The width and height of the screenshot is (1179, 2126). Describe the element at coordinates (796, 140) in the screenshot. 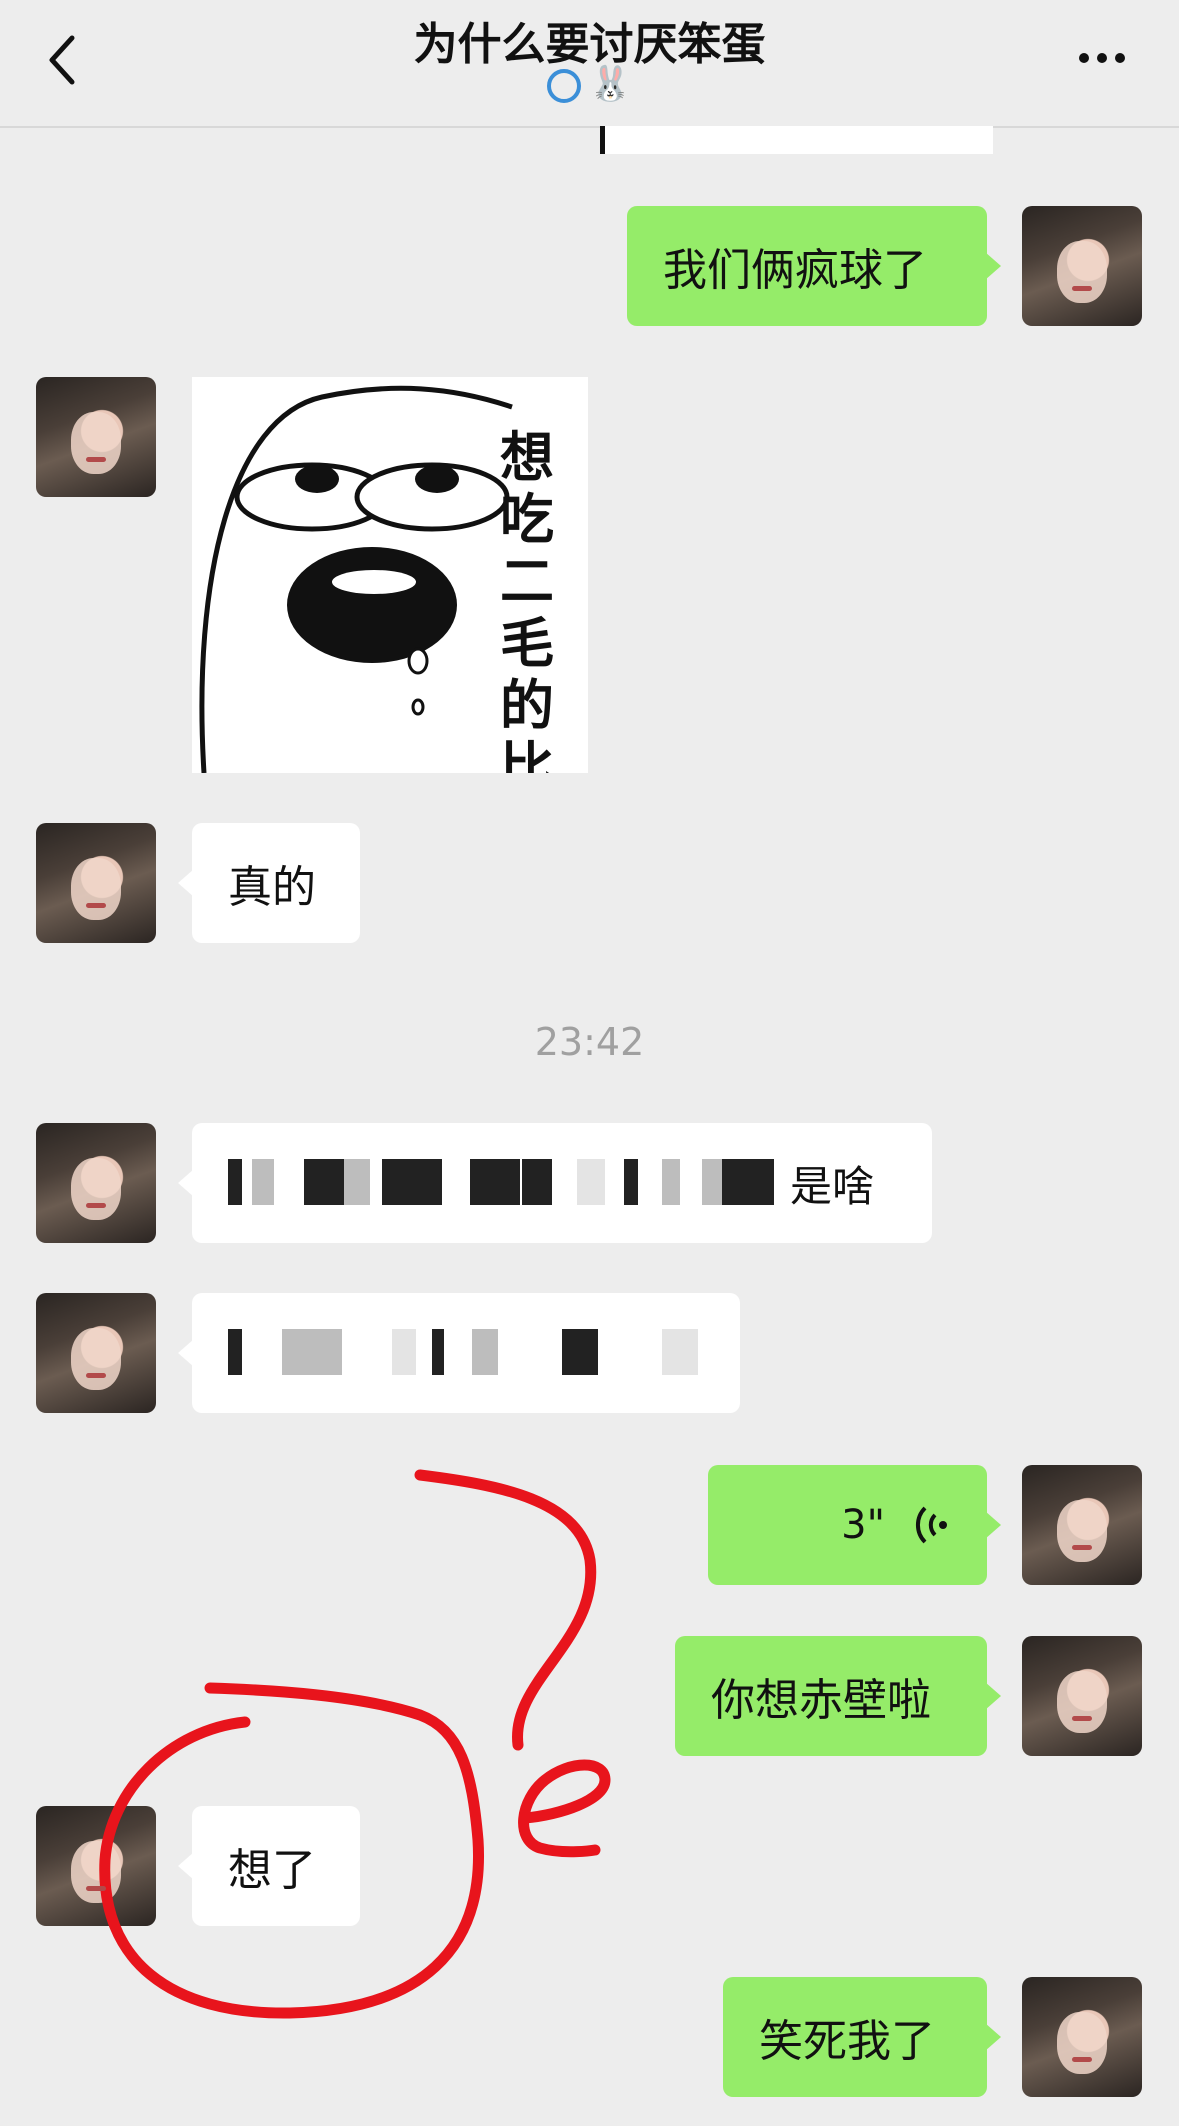

I see `previous-message-bubble` at that location.